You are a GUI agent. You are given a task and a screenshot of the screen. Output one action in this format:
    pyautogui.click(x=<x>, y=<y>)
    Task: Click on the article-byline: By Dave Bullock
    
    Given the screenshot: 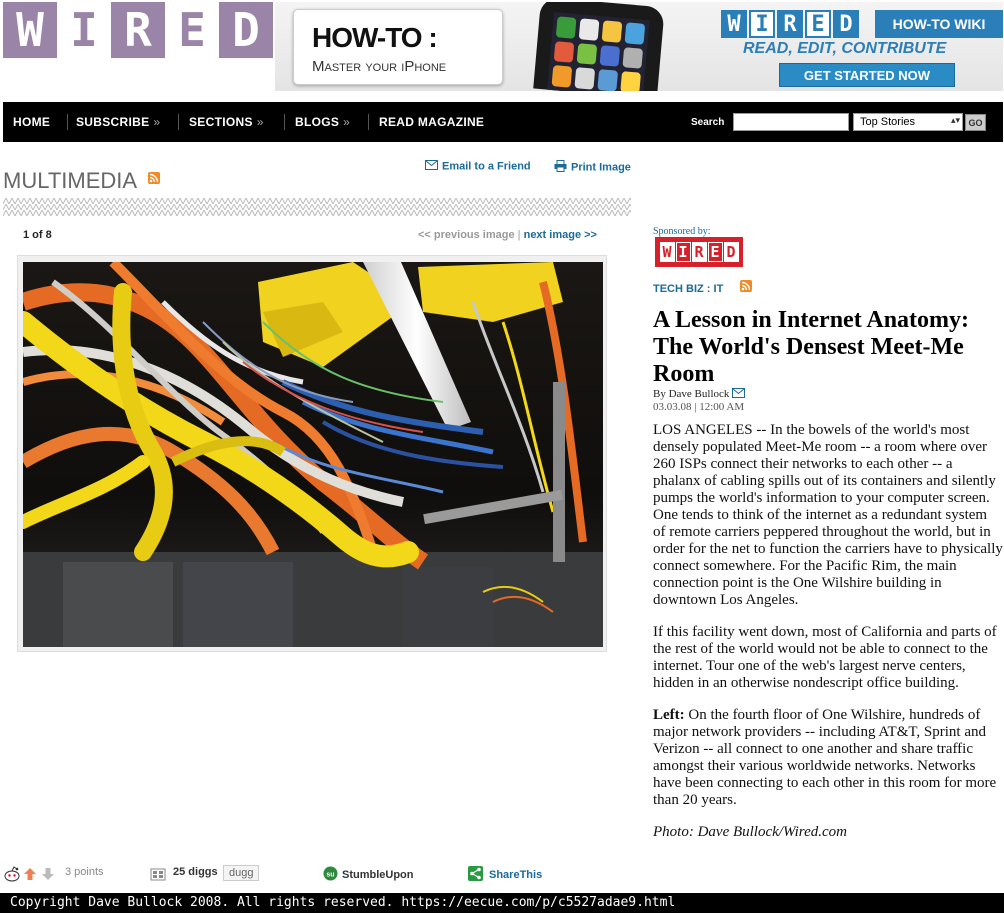 What is the action you would take?
    pyautogui.click(x=699, y=394)
    